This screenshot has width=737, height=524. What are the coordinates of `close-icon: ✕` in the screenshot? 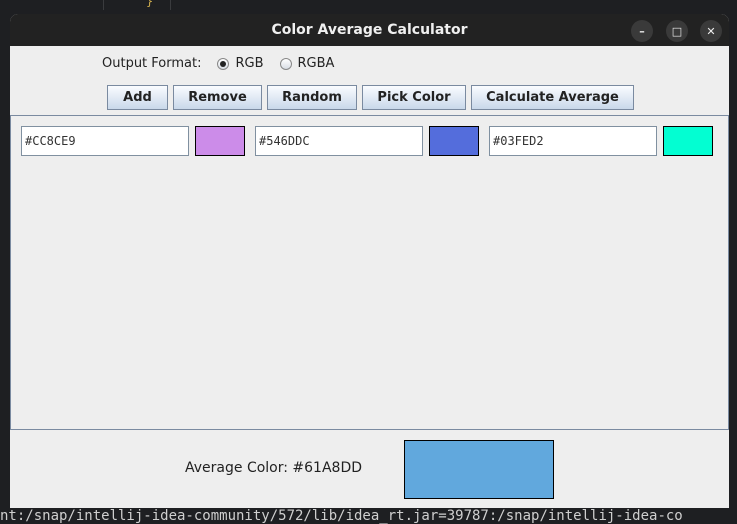 It's located at (711, 31).